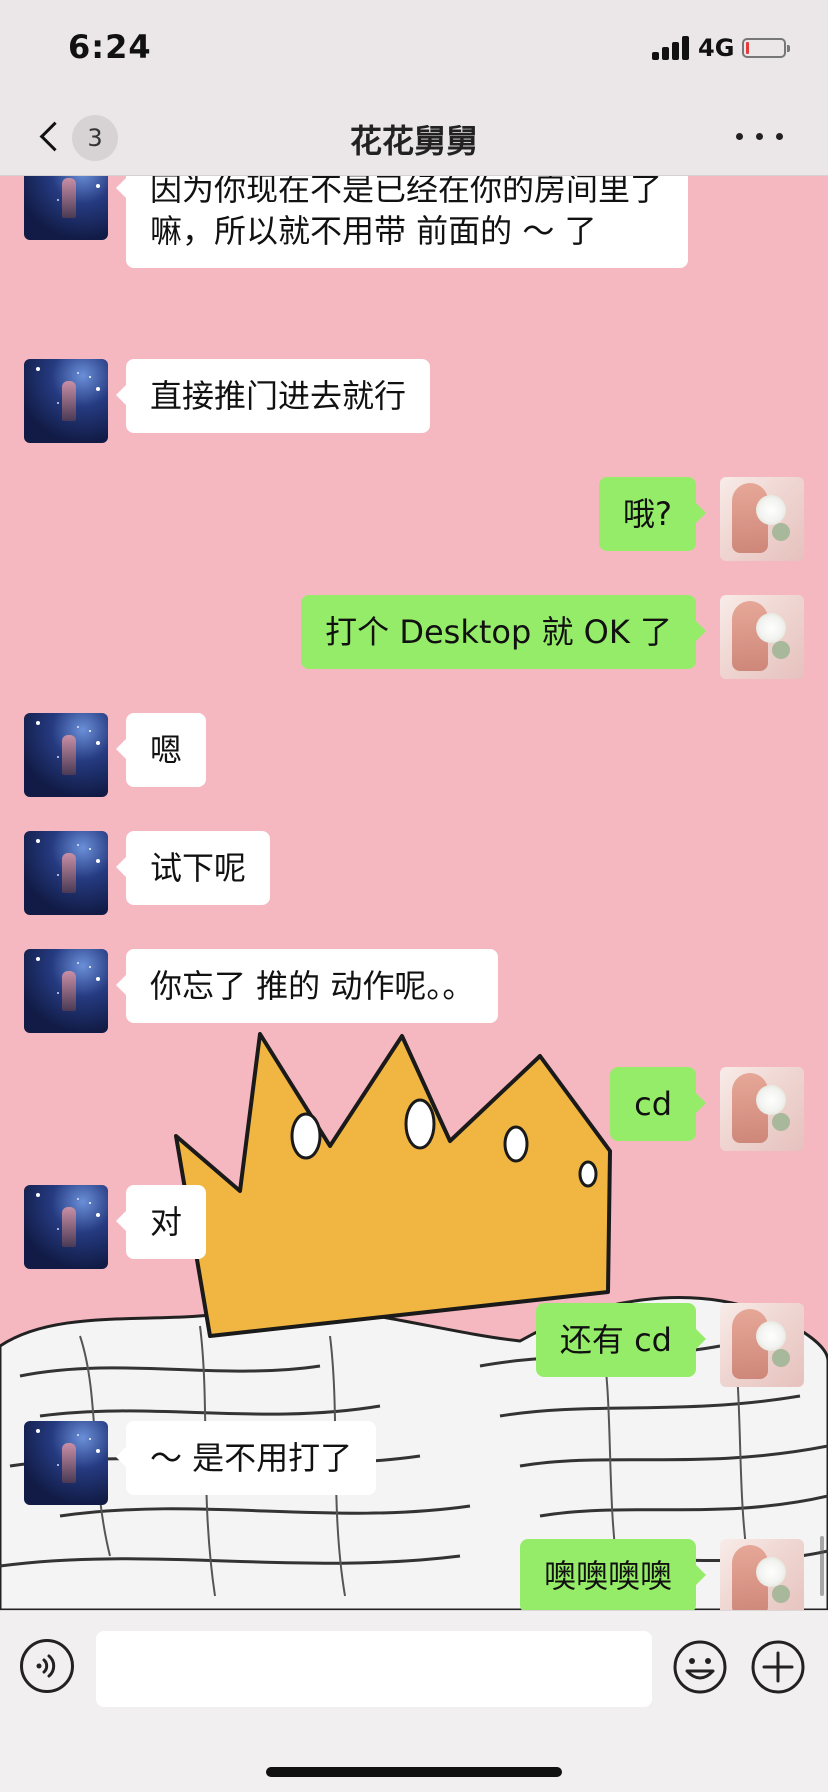  Describe the element at coordinates (503, 632) in the screenshot. I see `message-bubble-outgoing: 打个 Desktop 就 OK 了` at that location.